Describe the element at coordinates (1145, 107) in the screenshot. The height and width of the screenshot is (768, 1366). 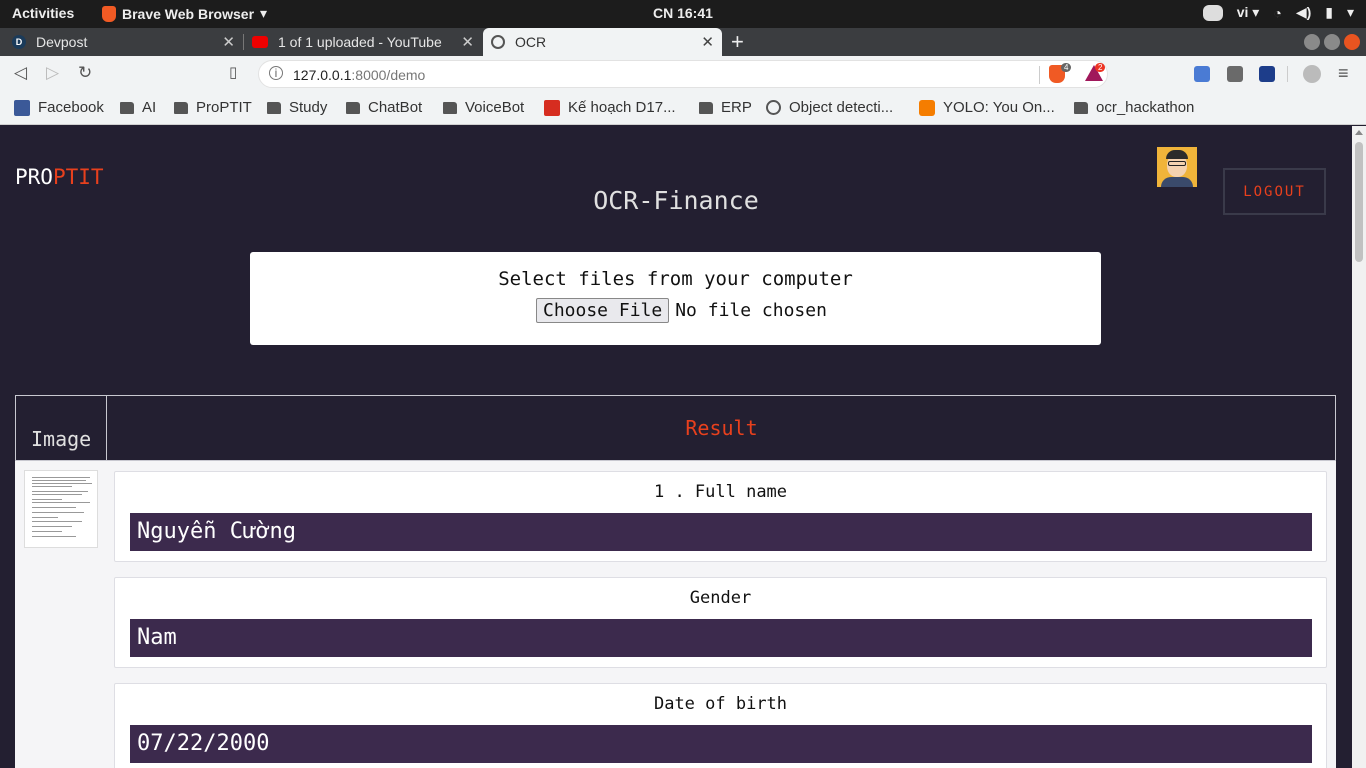
I see `bookmark-label: ocr_hackathon` at that location.